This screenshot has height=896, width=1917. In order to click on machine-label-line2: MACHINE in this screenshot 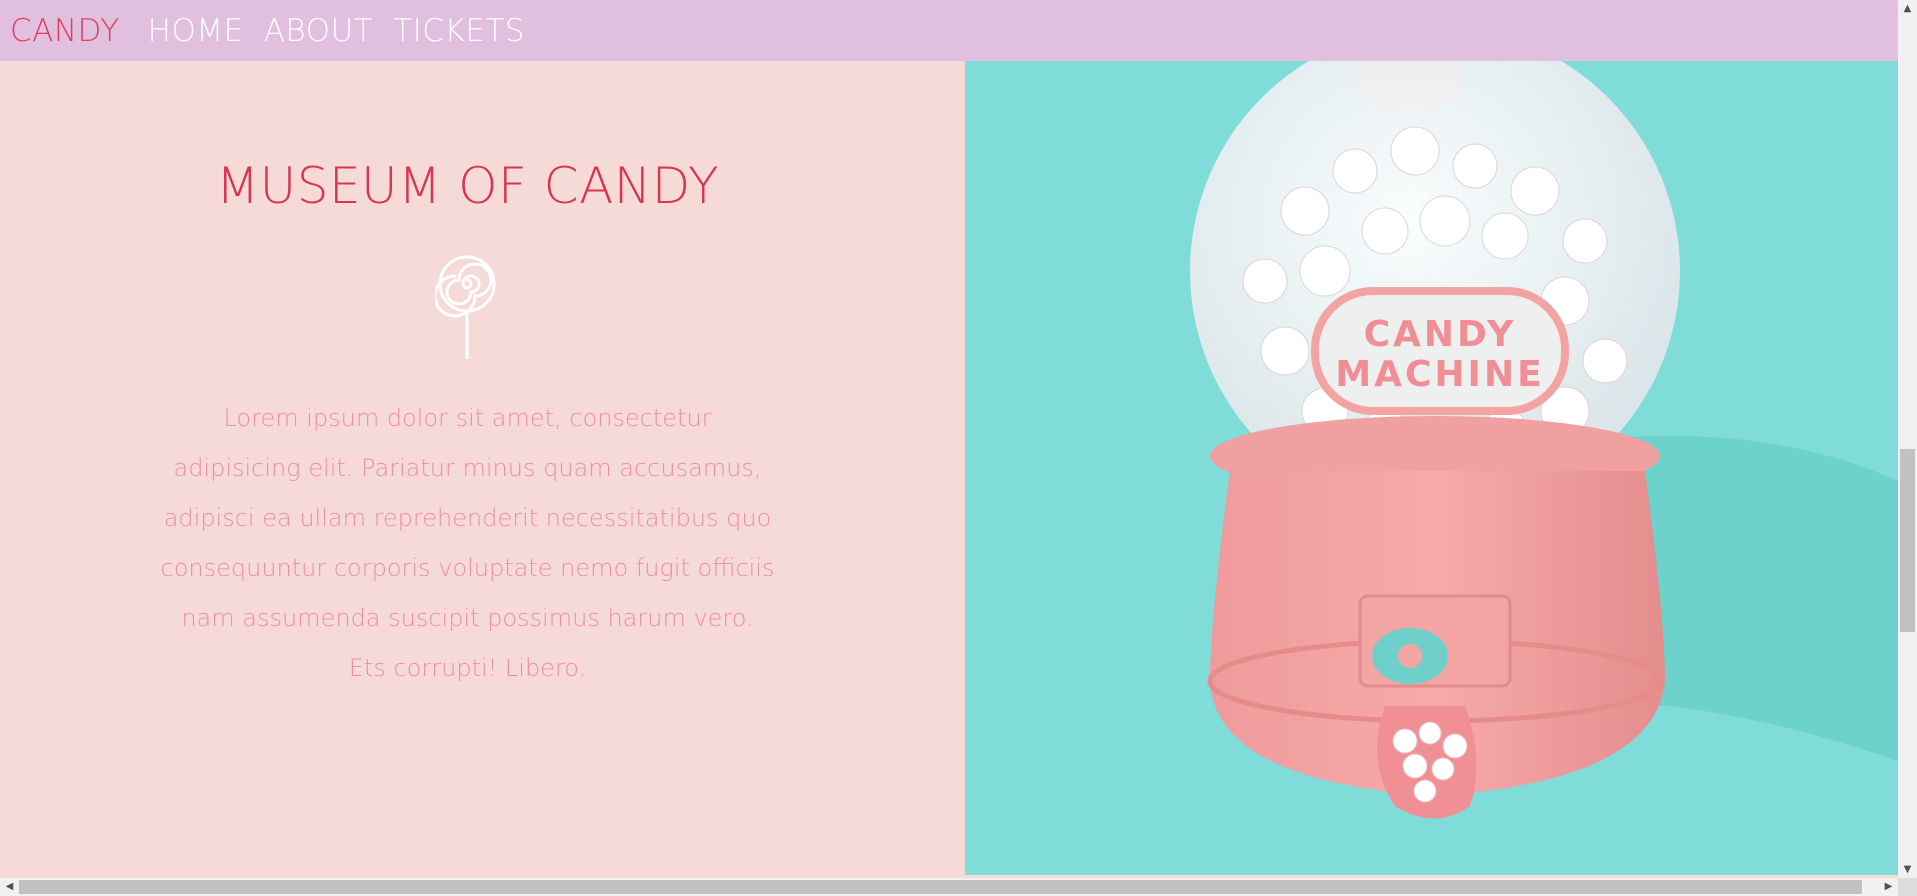, I will do `click(1439, 374)`.